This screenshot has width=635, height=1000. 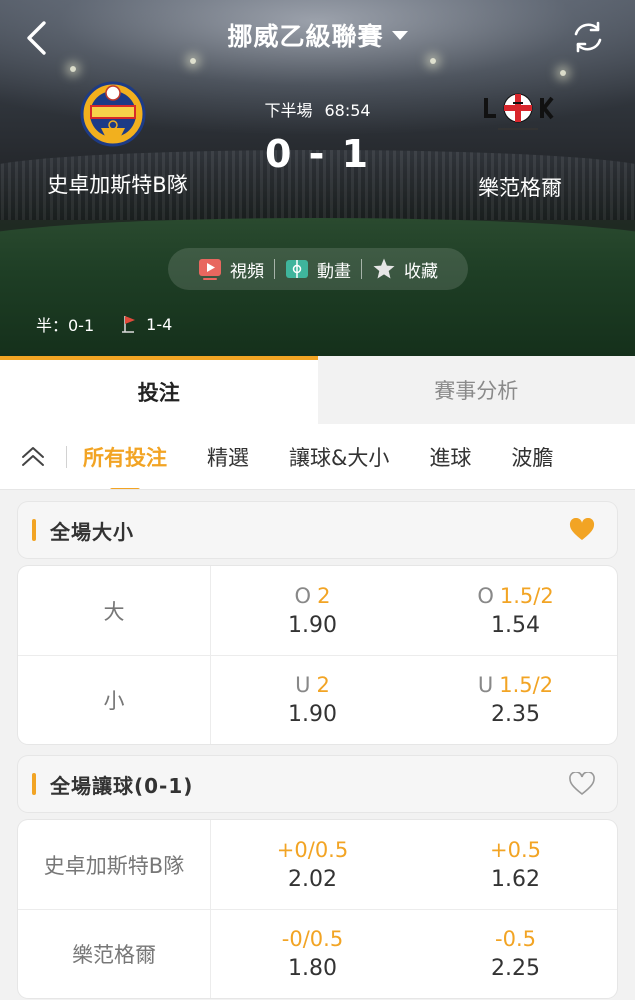 What do you see at coordinates (129, 324) in the screenshot?
I see `corner-flag-icon` at bounding box center [129, 324].